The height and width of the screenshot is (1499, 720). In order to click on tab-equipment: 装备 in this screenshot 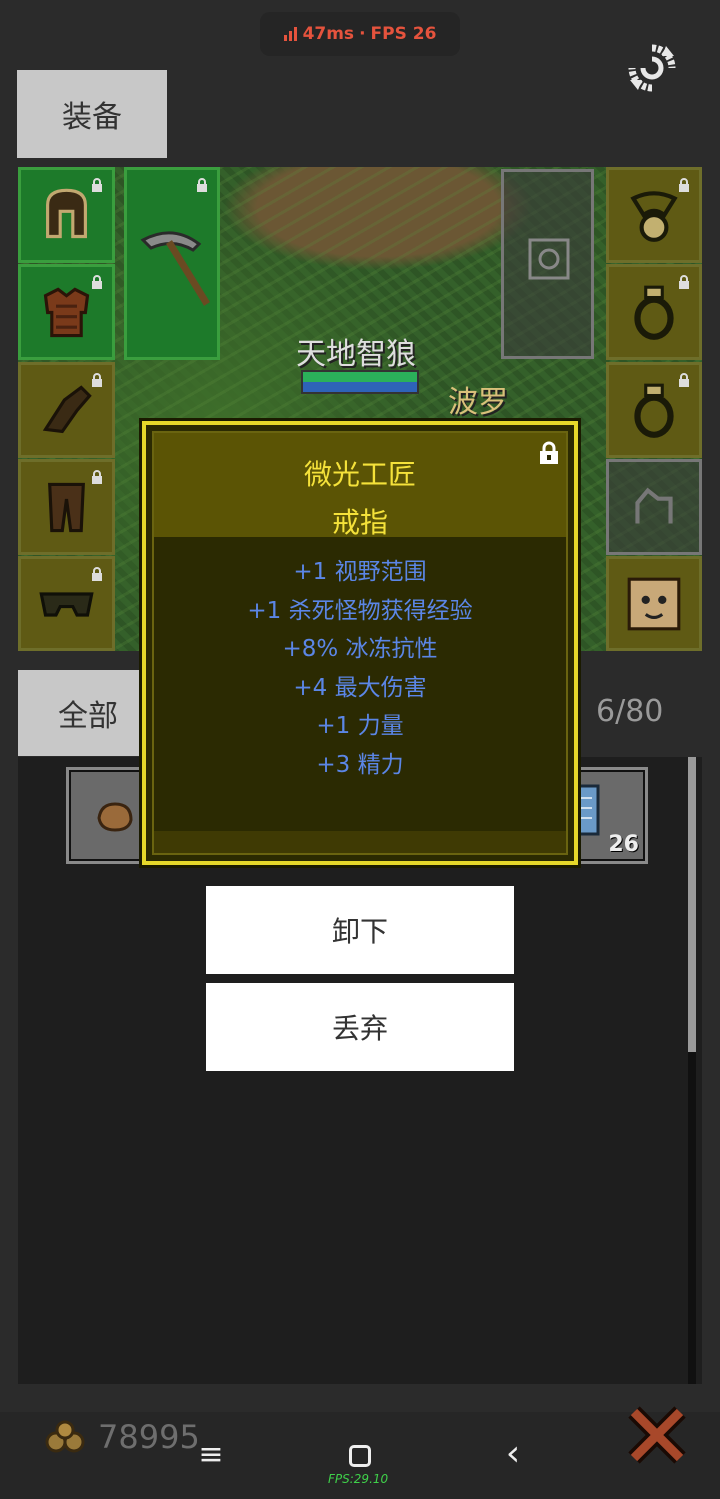, I will do `click(92, 114)`.